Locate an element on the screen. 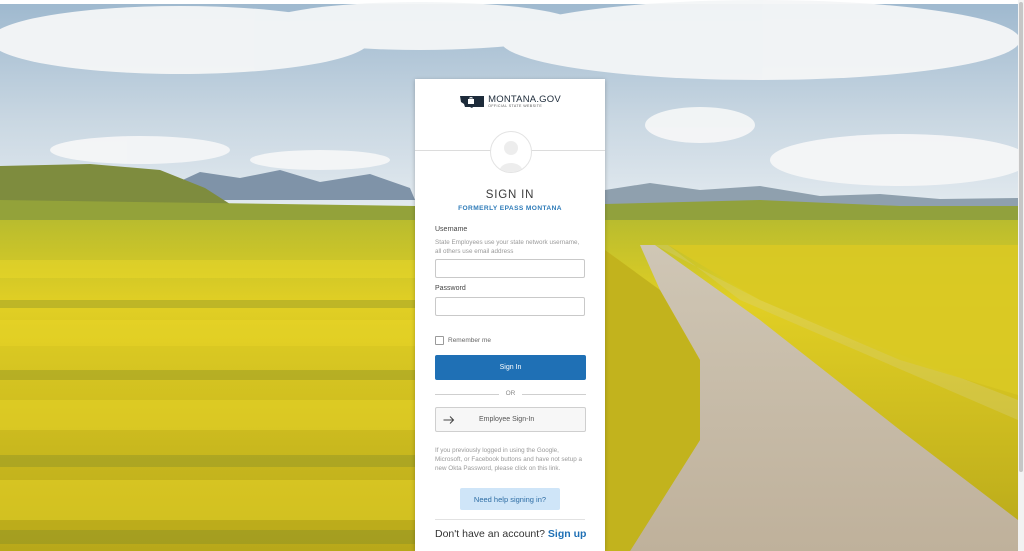 The height and width of the screenshot is (551, 1024). or-divider: OR is located at coordinates (510, 394).